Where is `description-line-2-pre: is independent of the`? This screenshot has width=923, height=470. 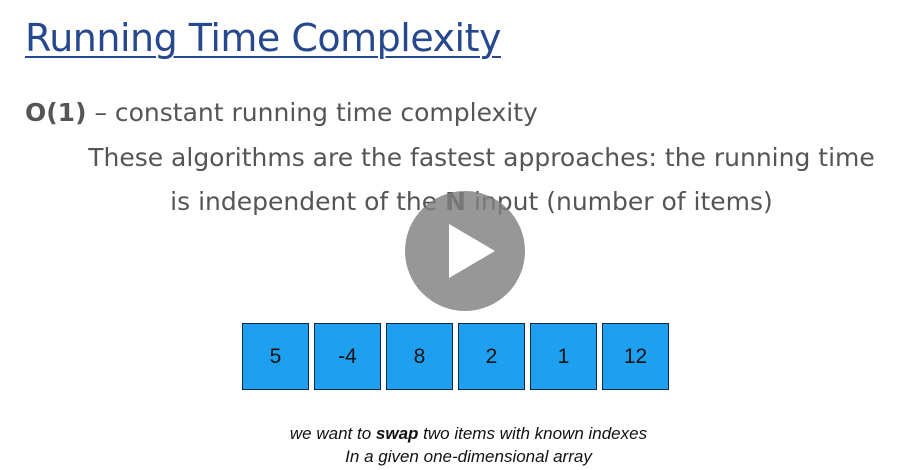
description-line-2-pre: is independent of the is located at coordinates (308, 201).